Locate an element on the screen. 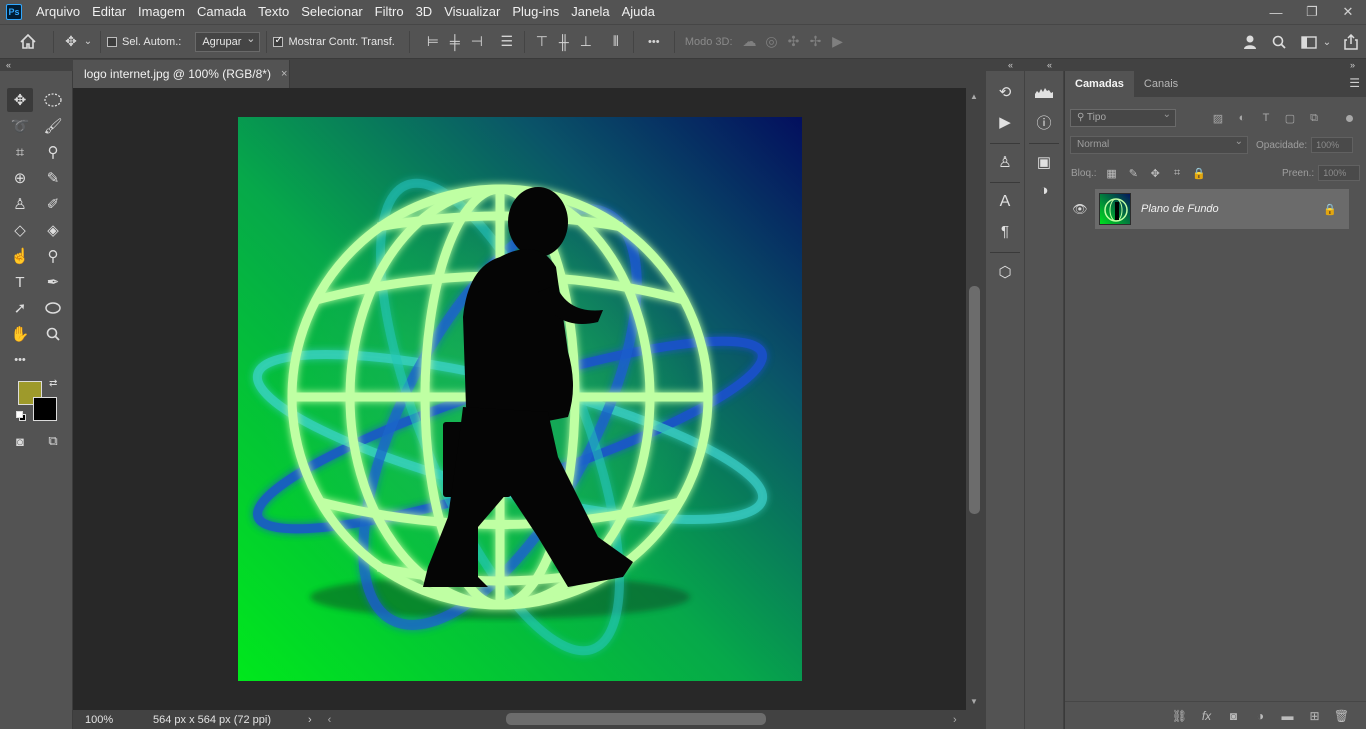 The width and height of the screenshot is (1366, 729). history-brush-tool-icon: ✐ is located at coordinates (53, 204).